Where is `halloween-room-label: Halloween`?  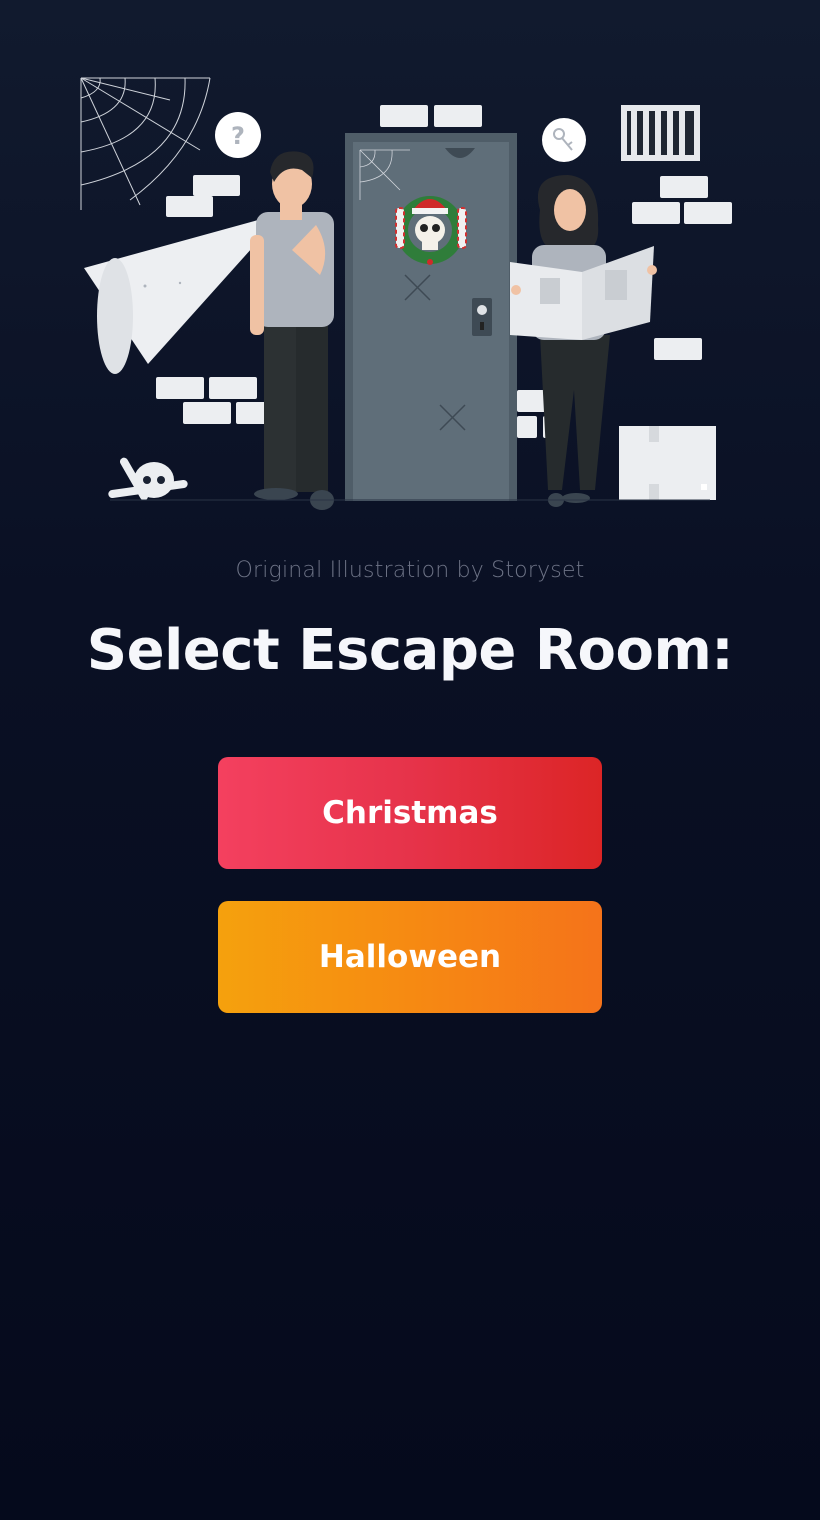
halloween-room-label: Halloween is located at coordinates (410, 957).